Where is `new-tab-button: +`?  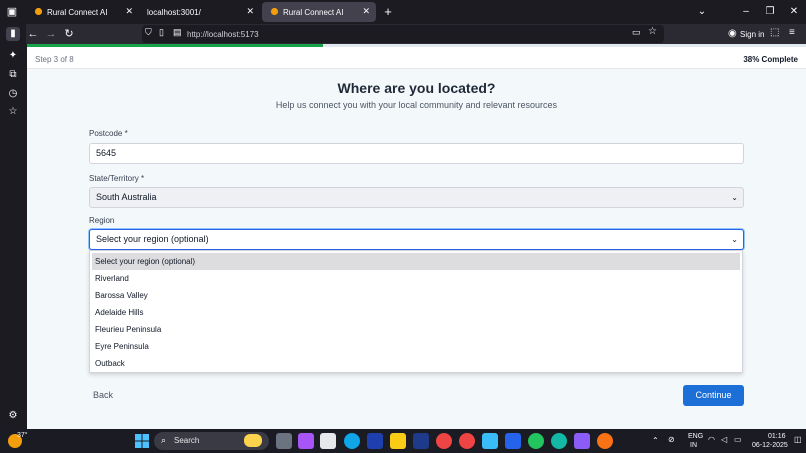
new-tab-button: + is located at coordinates (388, 12).